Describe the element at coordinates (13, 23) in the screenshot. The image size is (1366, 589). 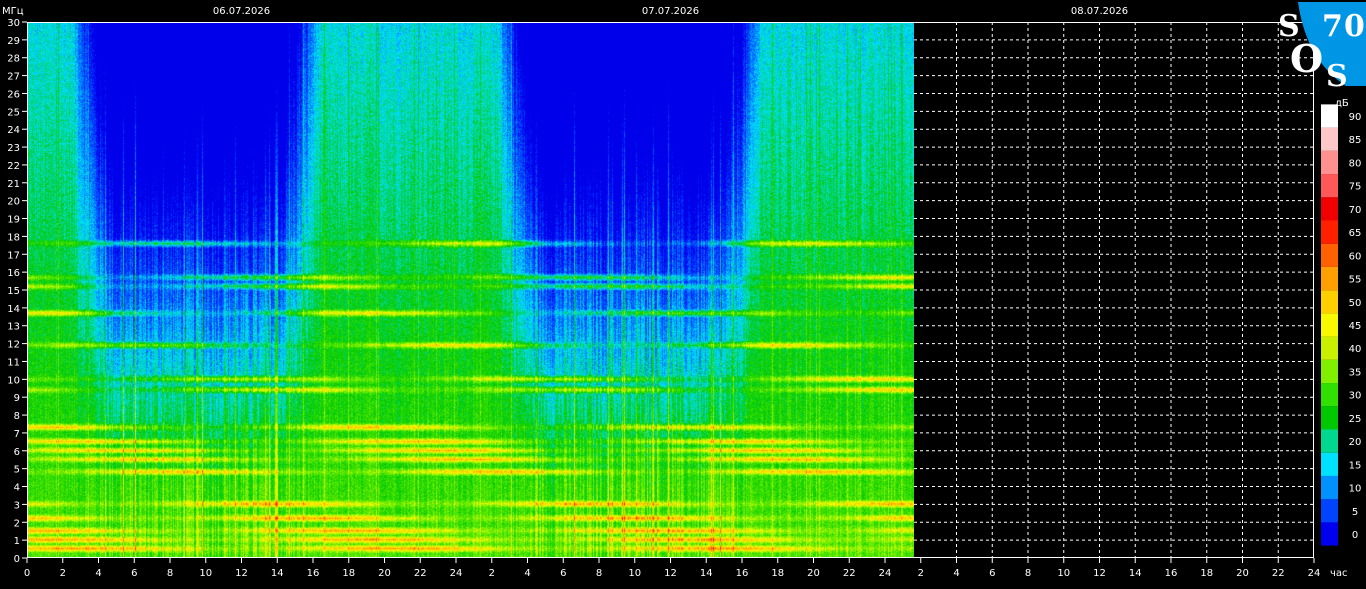
I see `y-tick-label: 30` at that location.